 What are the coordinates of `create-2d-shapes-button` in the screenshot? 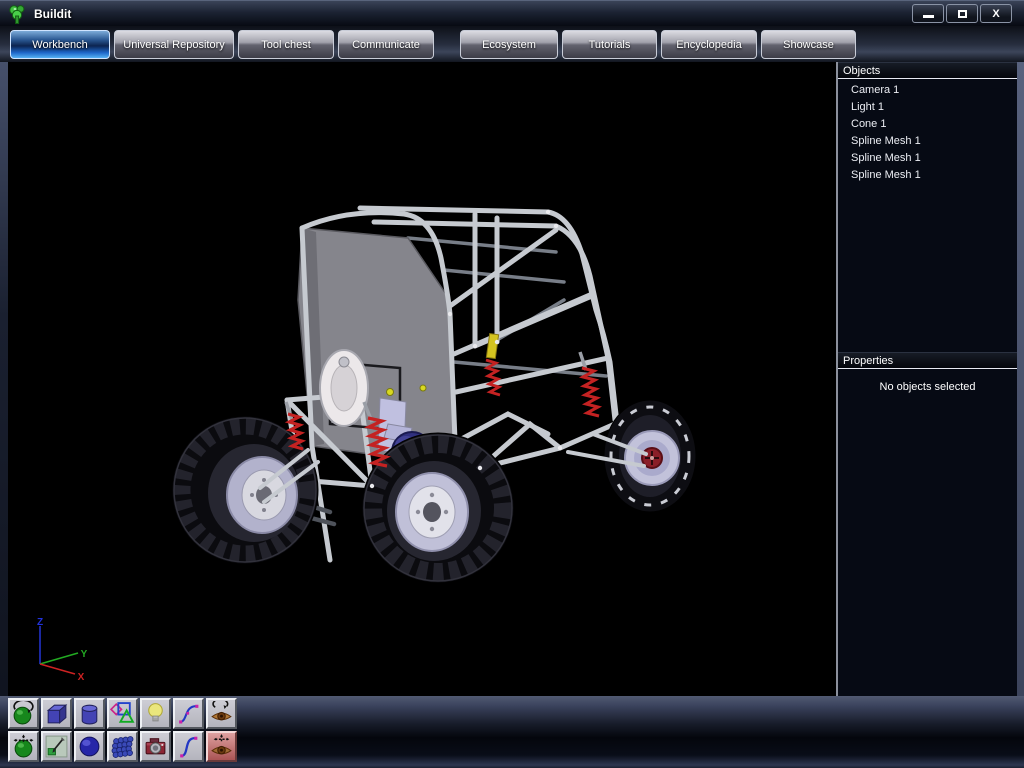 It's located at (122, 713).